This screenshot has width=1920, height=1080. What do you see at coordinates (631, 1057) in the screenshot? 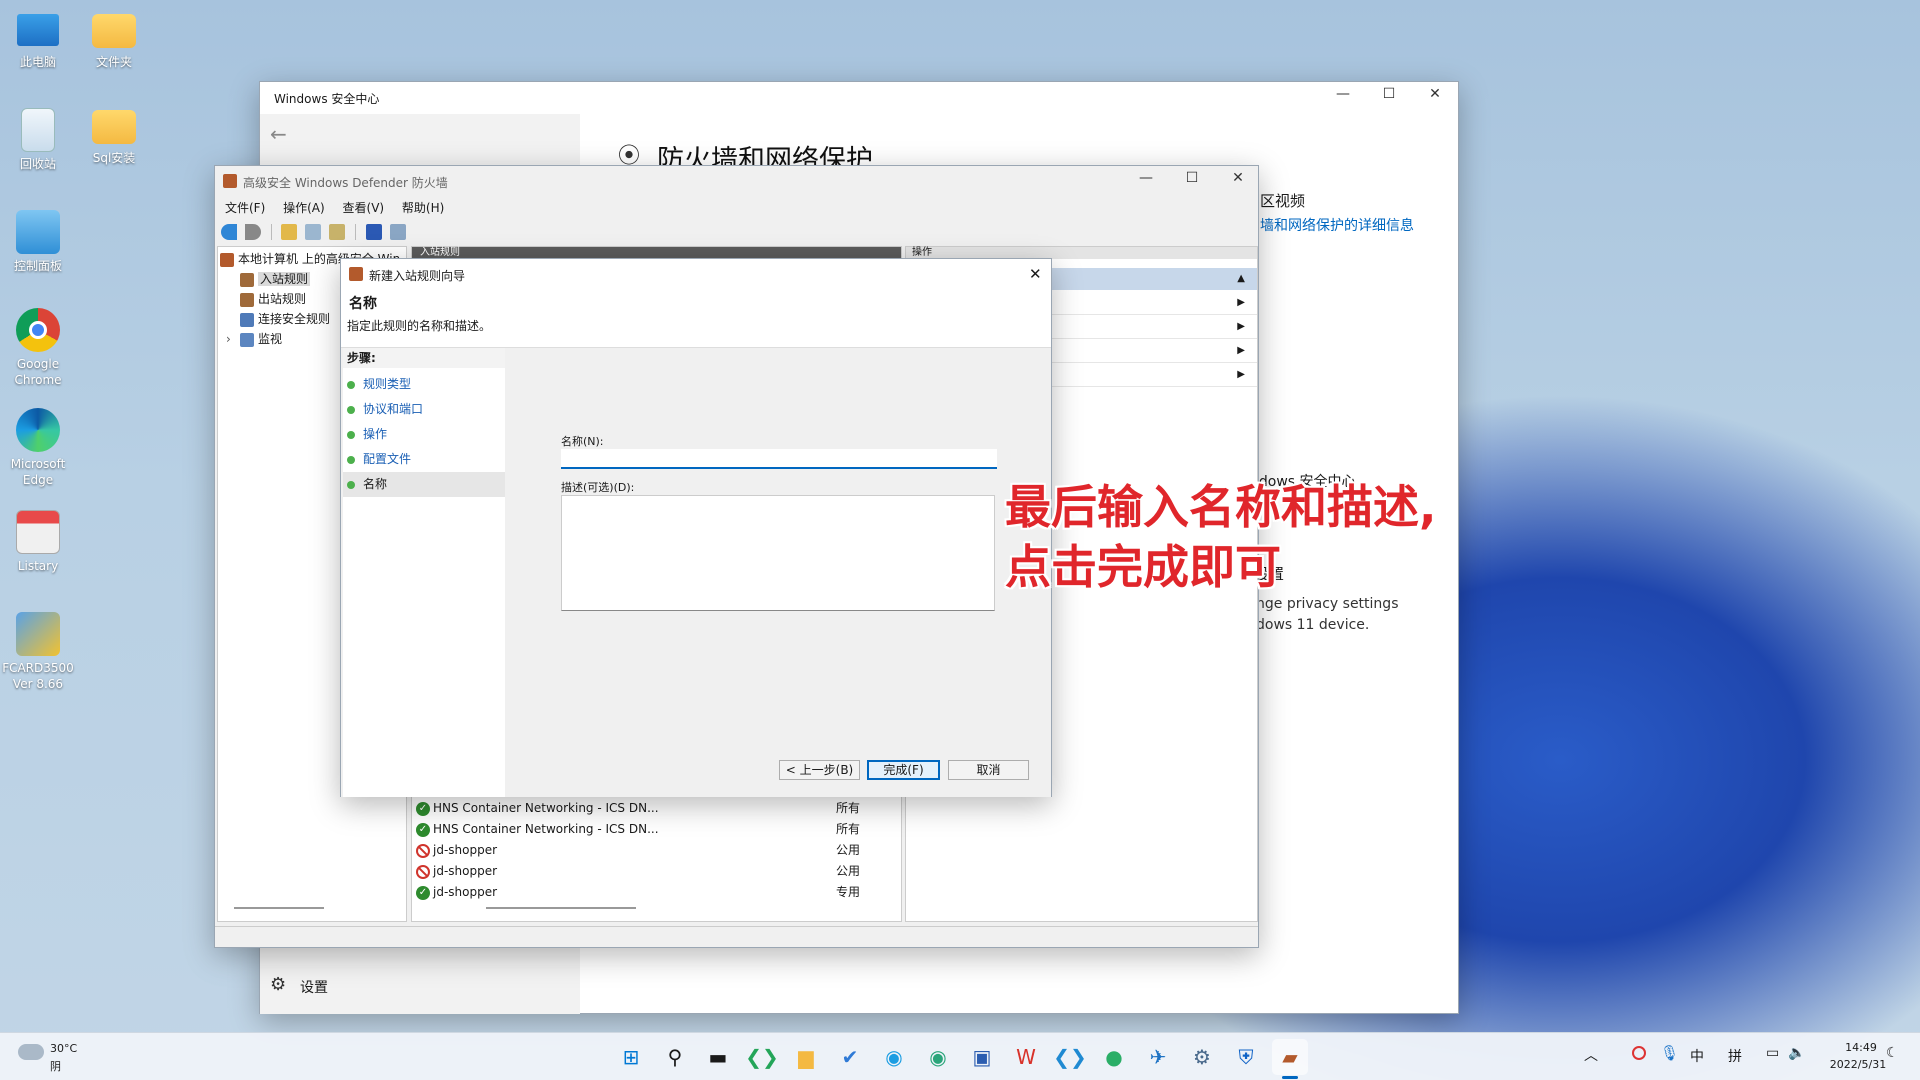
I see `start-button: ⊞` at bounding box center [631, 1057].